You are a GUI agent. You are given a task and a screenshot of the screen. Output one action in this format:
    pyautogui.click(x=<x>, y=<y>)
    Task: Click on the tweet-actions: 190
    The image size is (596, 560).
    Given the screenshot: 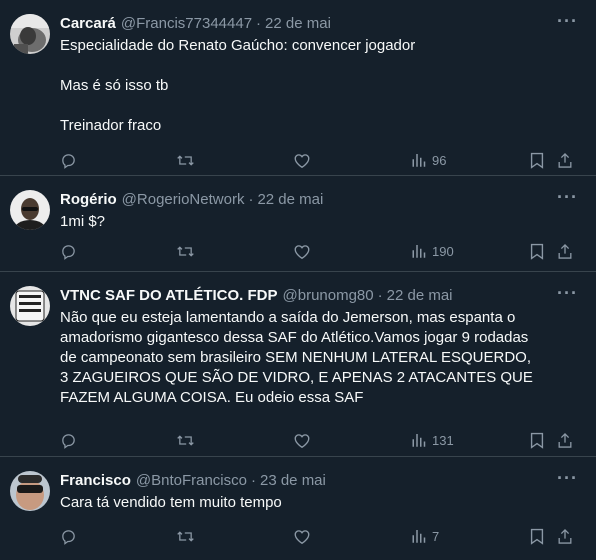 What is the action you would take?
    pyautogui.click(x=298, y=253)
    